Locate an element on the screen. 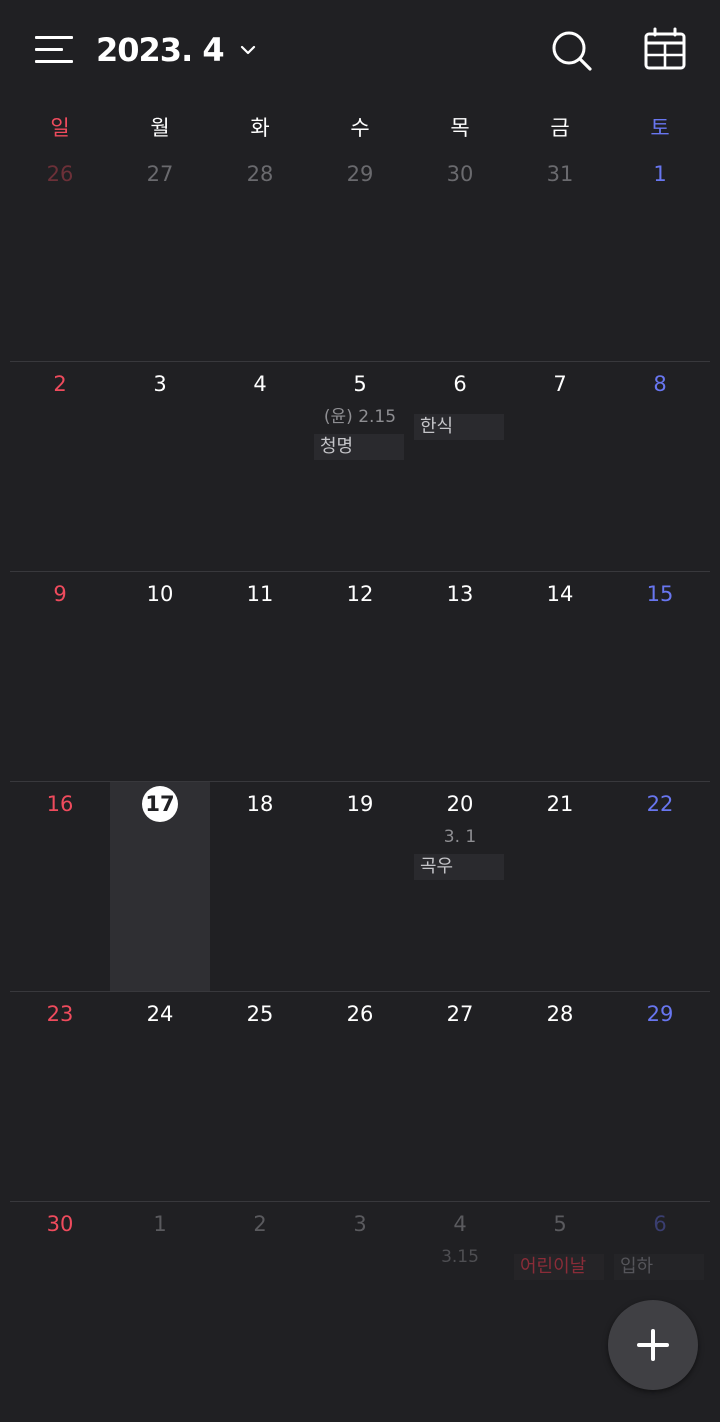  day-cell: 23 is located at coordinates (60, 1097).